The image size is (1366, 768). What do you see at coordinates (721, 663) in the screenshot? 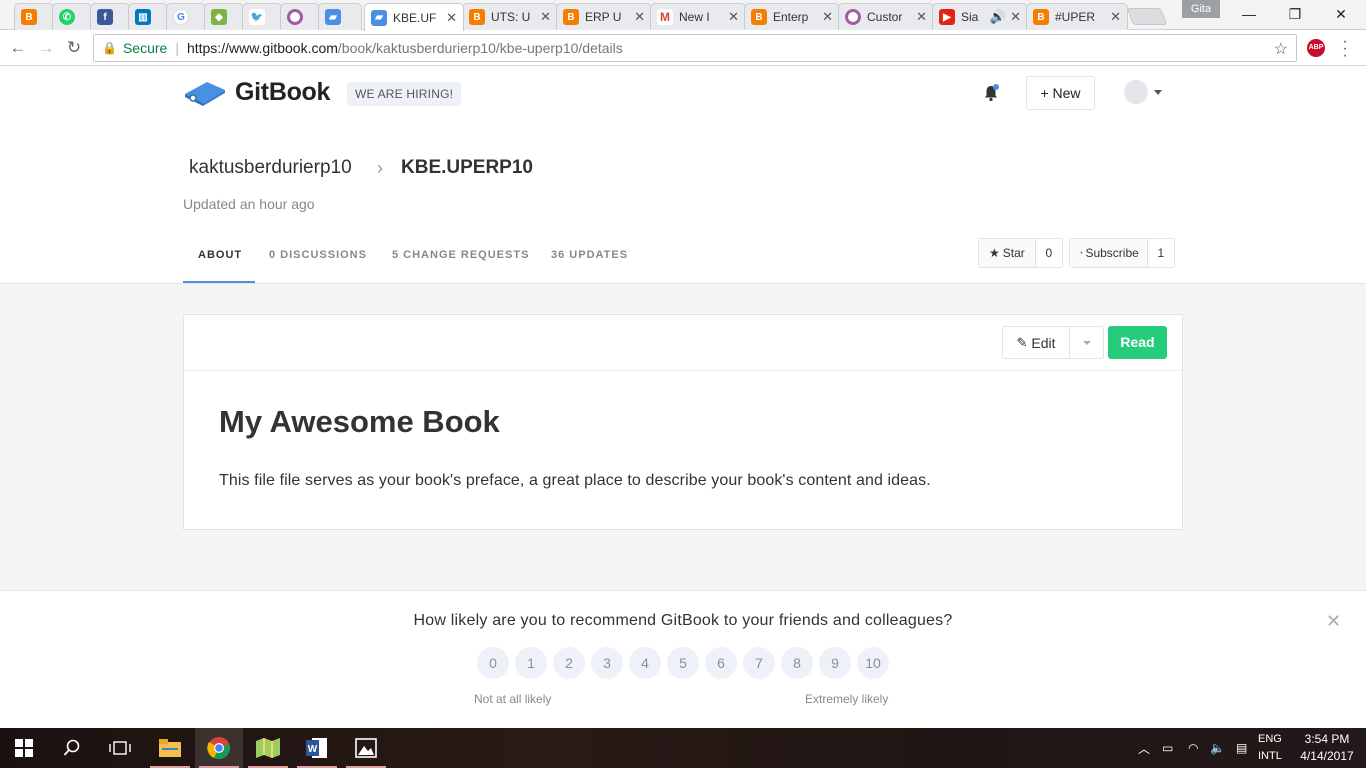
I see `score-button-6: 6` at bounding box center [721, 663].